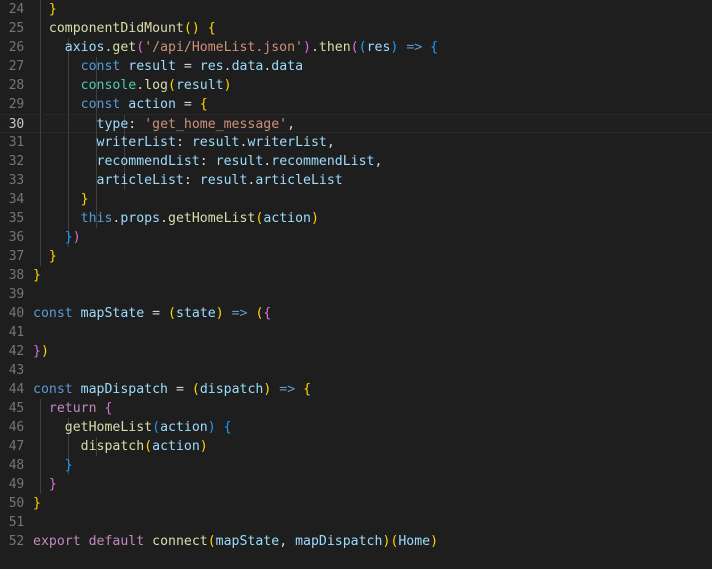  What do you see at coordinates (356, 294) in the screenshot?
I see `code-line: 39` at bounding box center [356, 294].